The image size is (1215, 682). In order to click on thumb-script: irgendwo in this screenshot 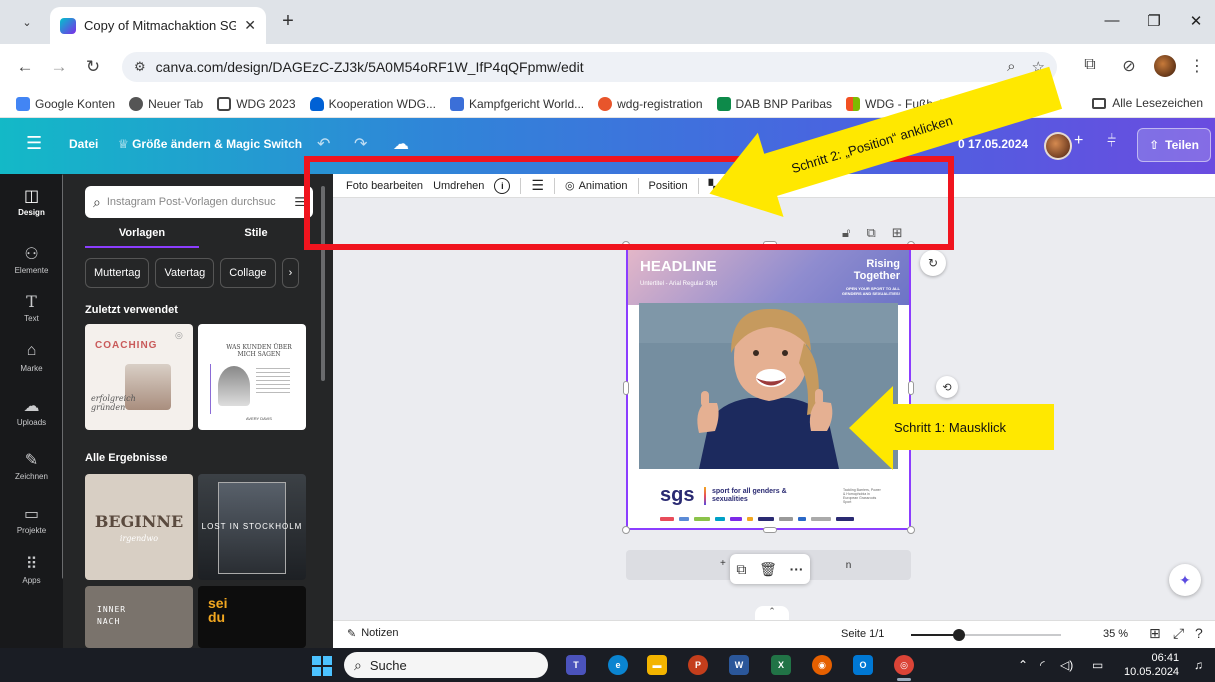, I will do `click(139, 538)`.